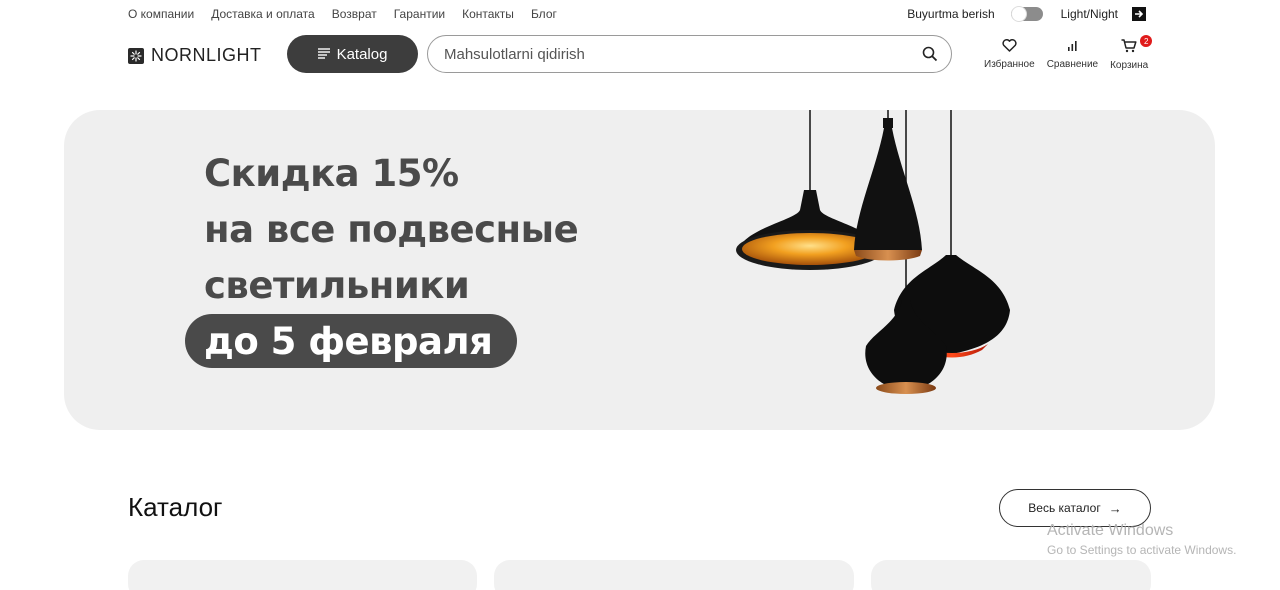 The height and width of the screenshot is (590, 1280). I want to click on search-input, so click(674, 54).